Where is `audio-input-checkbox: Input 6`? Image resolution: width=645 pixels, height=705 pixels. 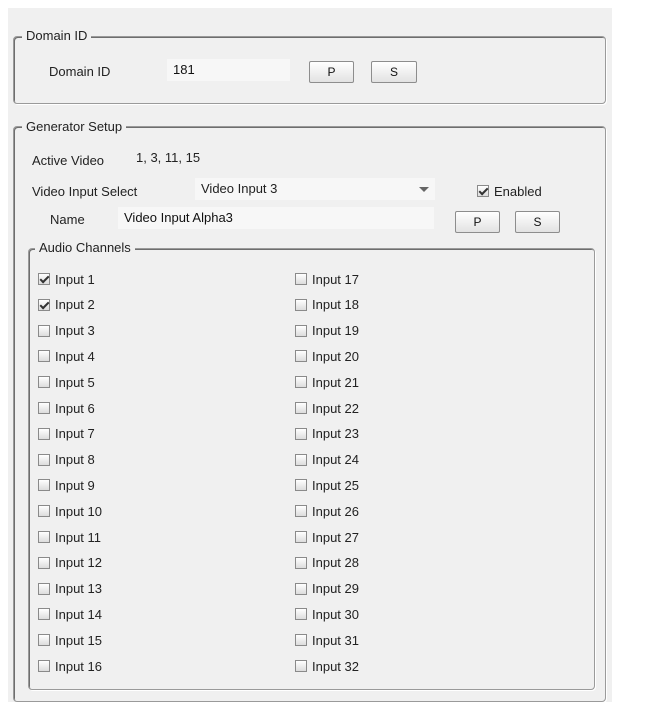 audio-input-checkbox: Input 6 is located at coordinates (66, 408).